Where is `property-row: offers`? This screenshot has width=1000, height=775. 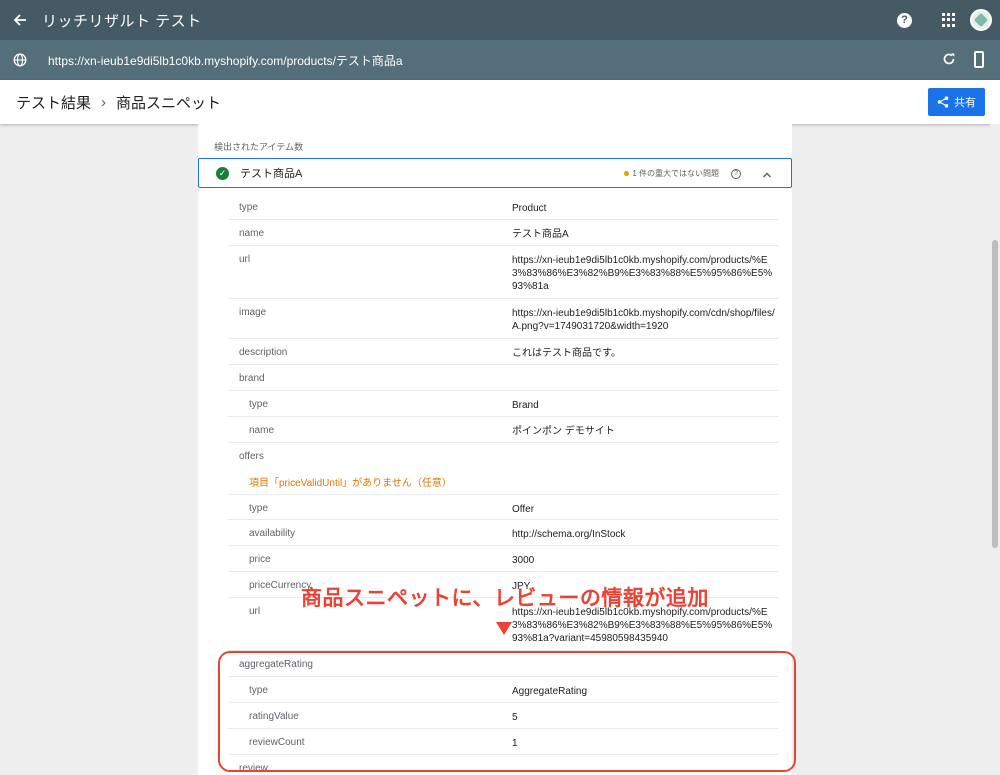 property-row: offers is located at coordinates (503, 456).